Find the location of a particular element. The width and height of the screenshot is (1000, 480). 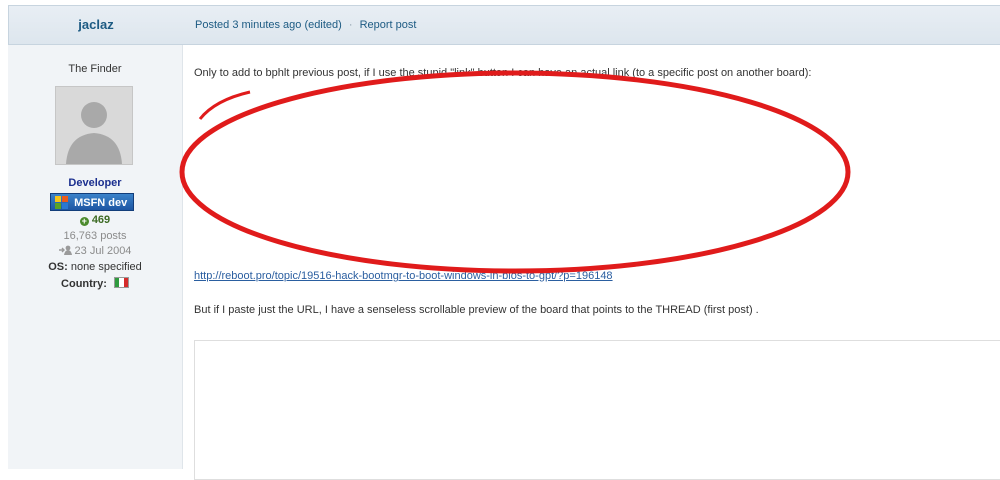

country-field: Country: is located at coordinates (95, 283).